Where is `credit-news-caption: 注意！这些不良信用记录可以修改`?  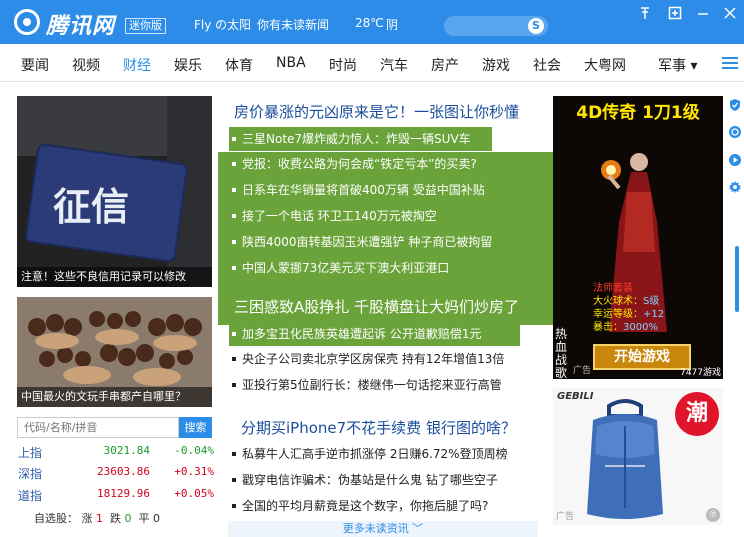 credit-news-caption: 注意！这些不良信用记录可以修改 is located at coordinates (114, 277).